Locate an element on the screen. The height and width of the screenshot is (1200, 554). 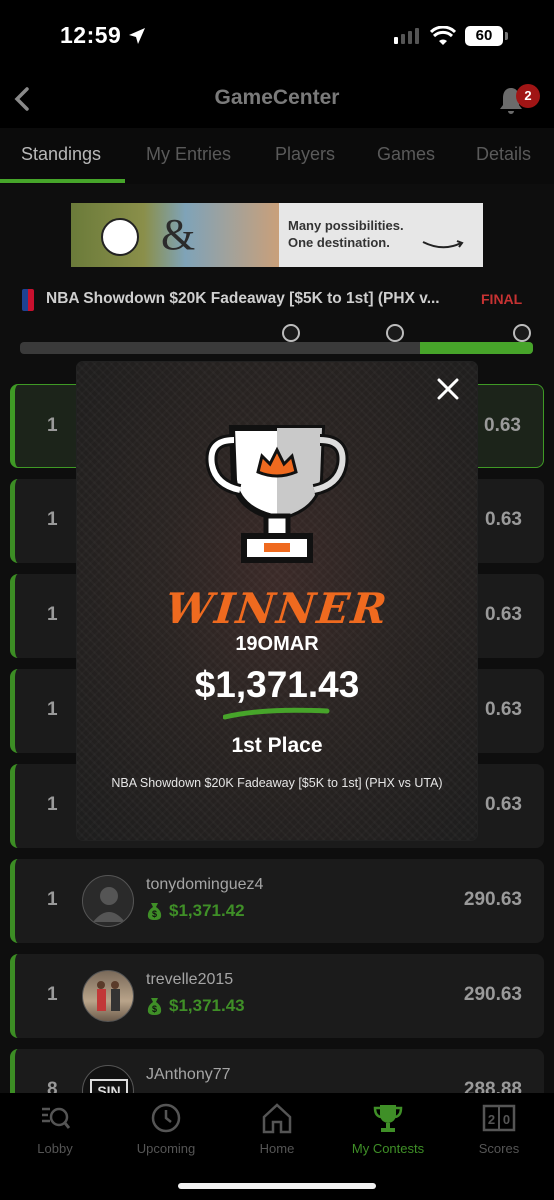
ad-banner: & Many possibilities. One destination. is located at coordinates (277, 235).